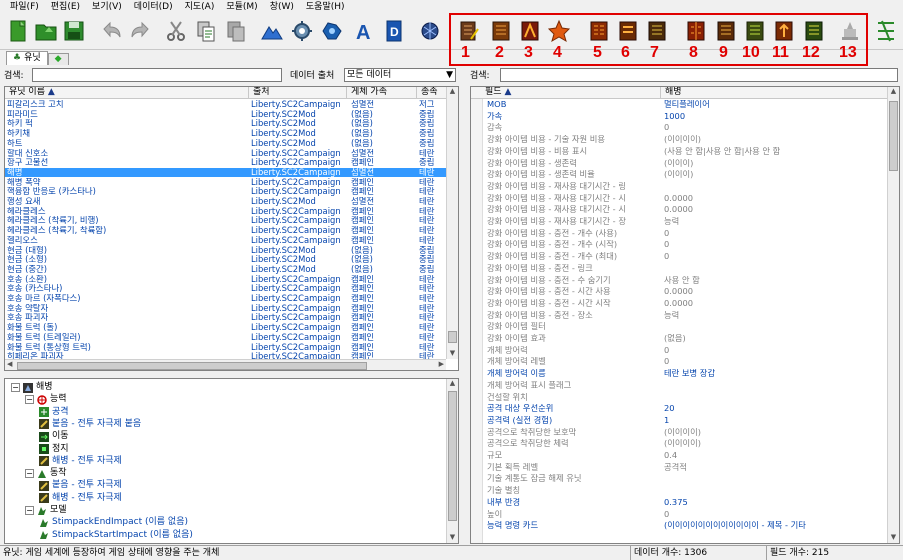 The image size is (903, 560). I want to click on field-search-input, so click(699, 74).